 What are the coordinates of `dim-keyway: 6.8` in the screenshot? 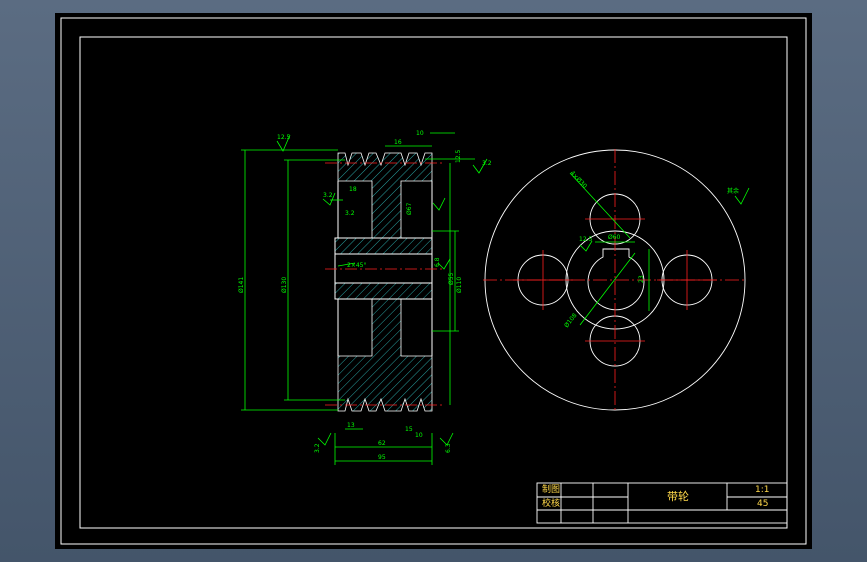 It's located at (437, 262).